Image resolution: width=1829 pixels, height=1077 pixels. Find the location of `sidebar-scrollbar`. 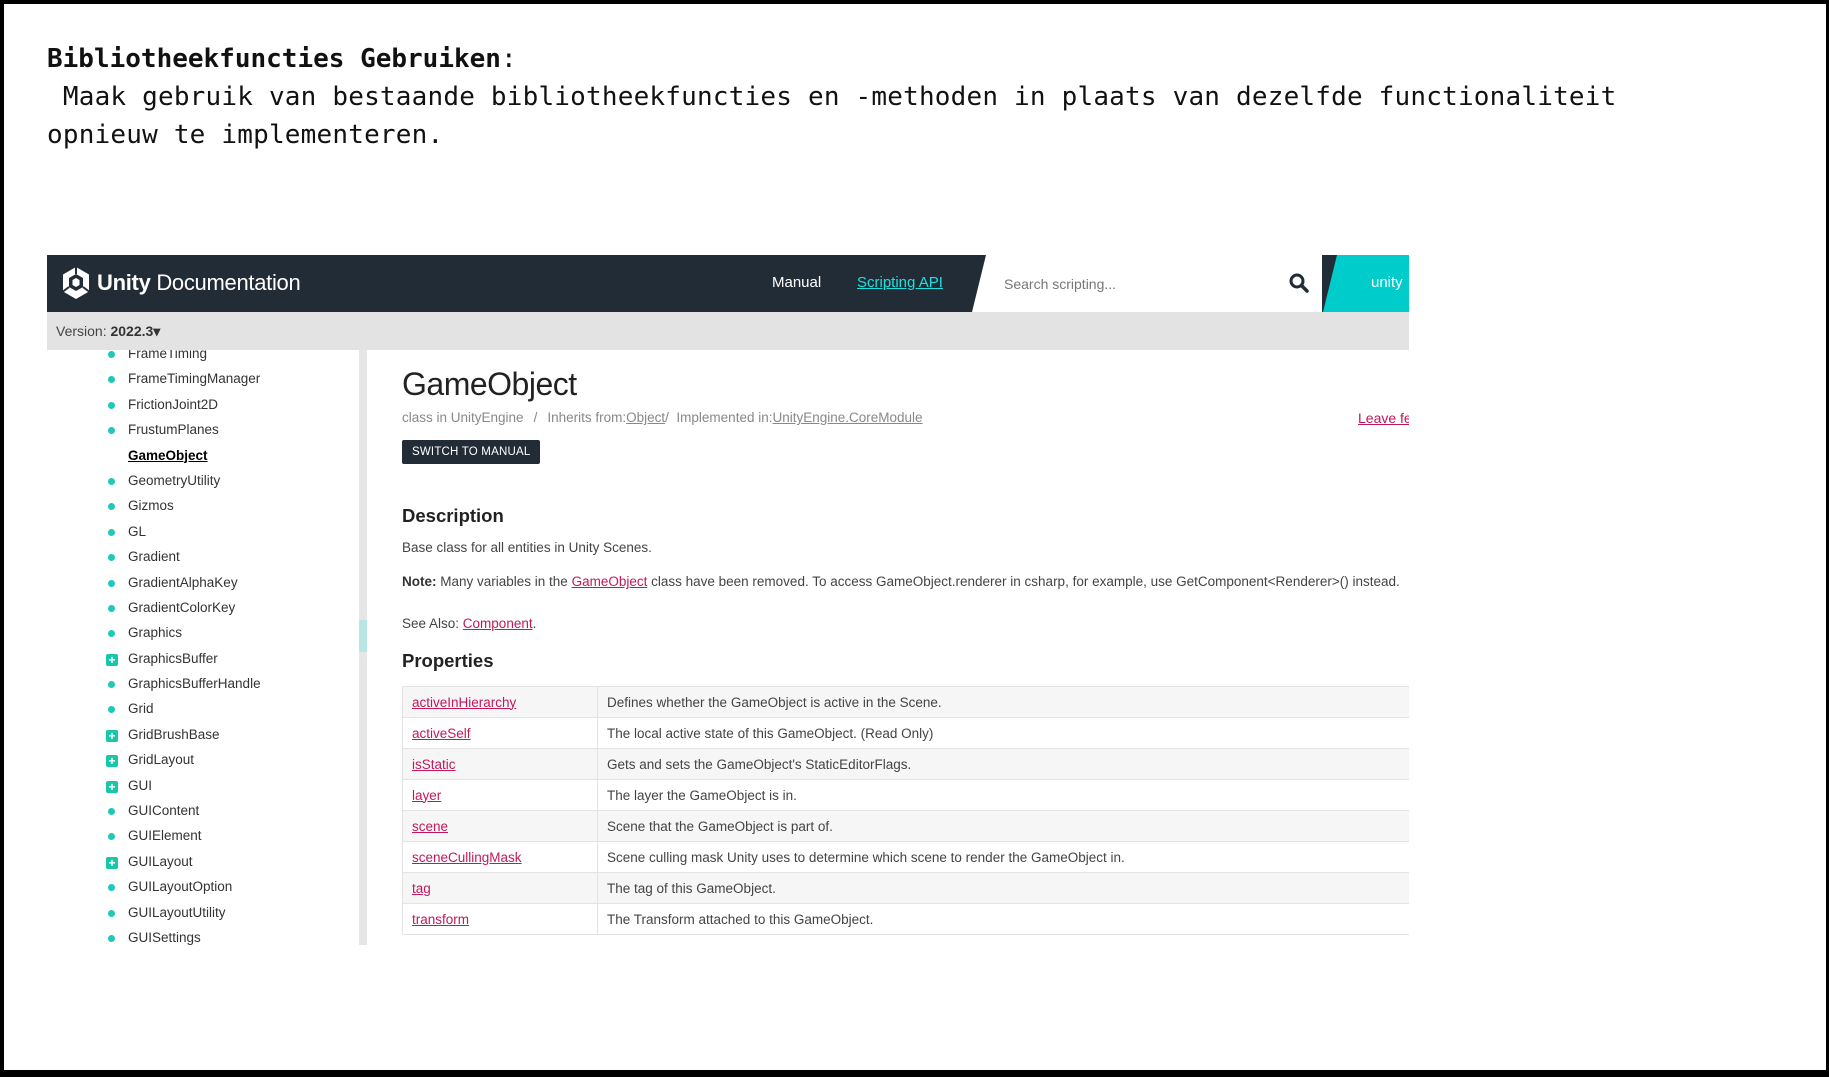

sidebar-scrollbar is located at coordinates (363, 647).